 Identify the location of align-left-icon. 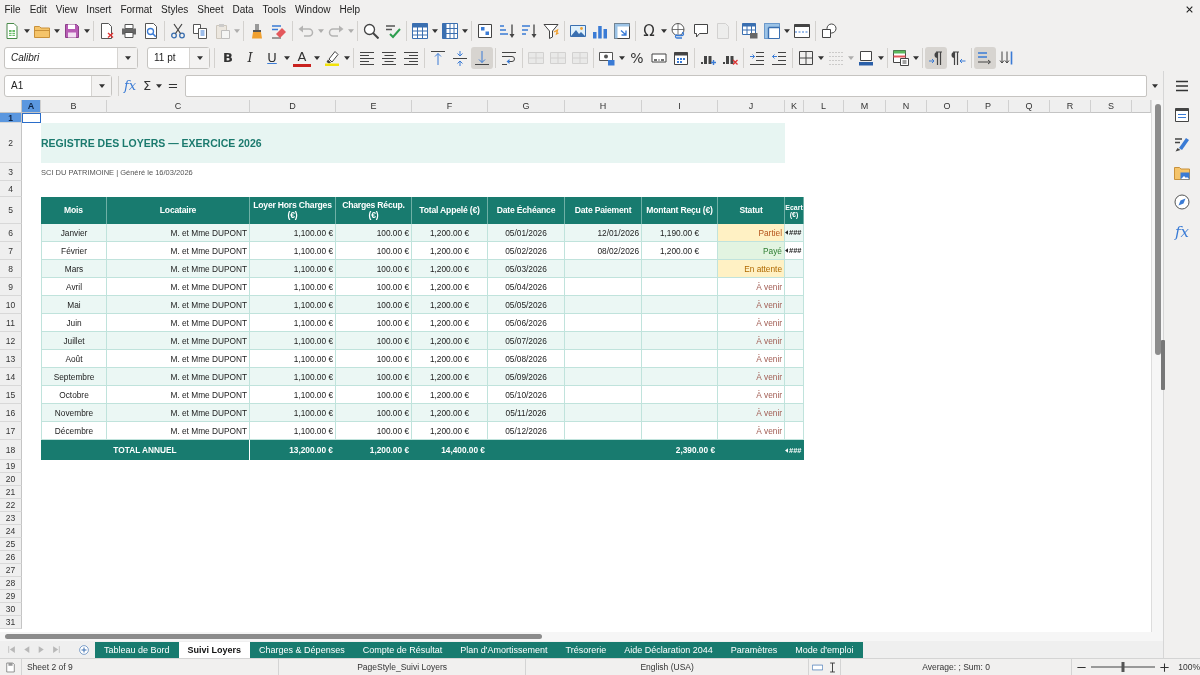
(367, 57).